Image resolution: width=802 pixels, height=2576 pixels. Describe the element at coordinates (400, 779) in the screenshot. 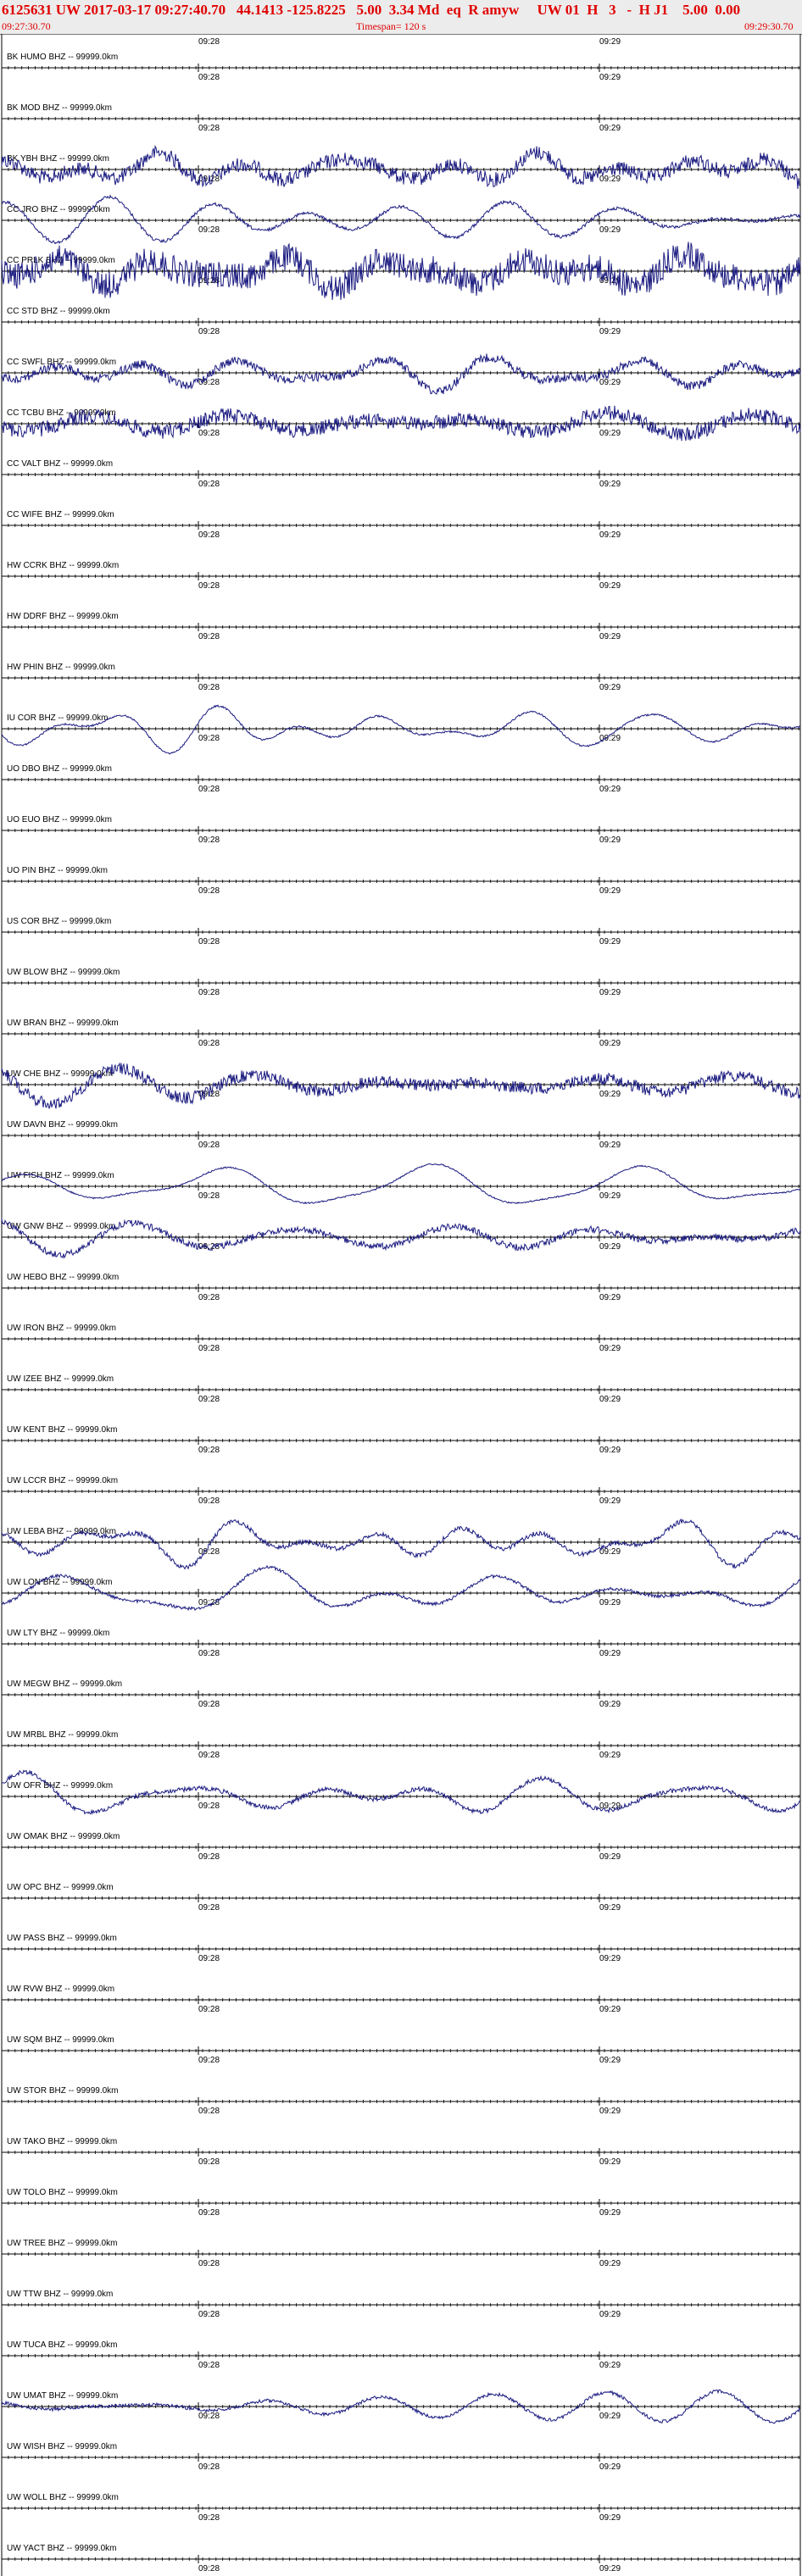

I see `channel-panel: UO DBO BHZ -- 99999.0km 09:28 09:29` at that location.